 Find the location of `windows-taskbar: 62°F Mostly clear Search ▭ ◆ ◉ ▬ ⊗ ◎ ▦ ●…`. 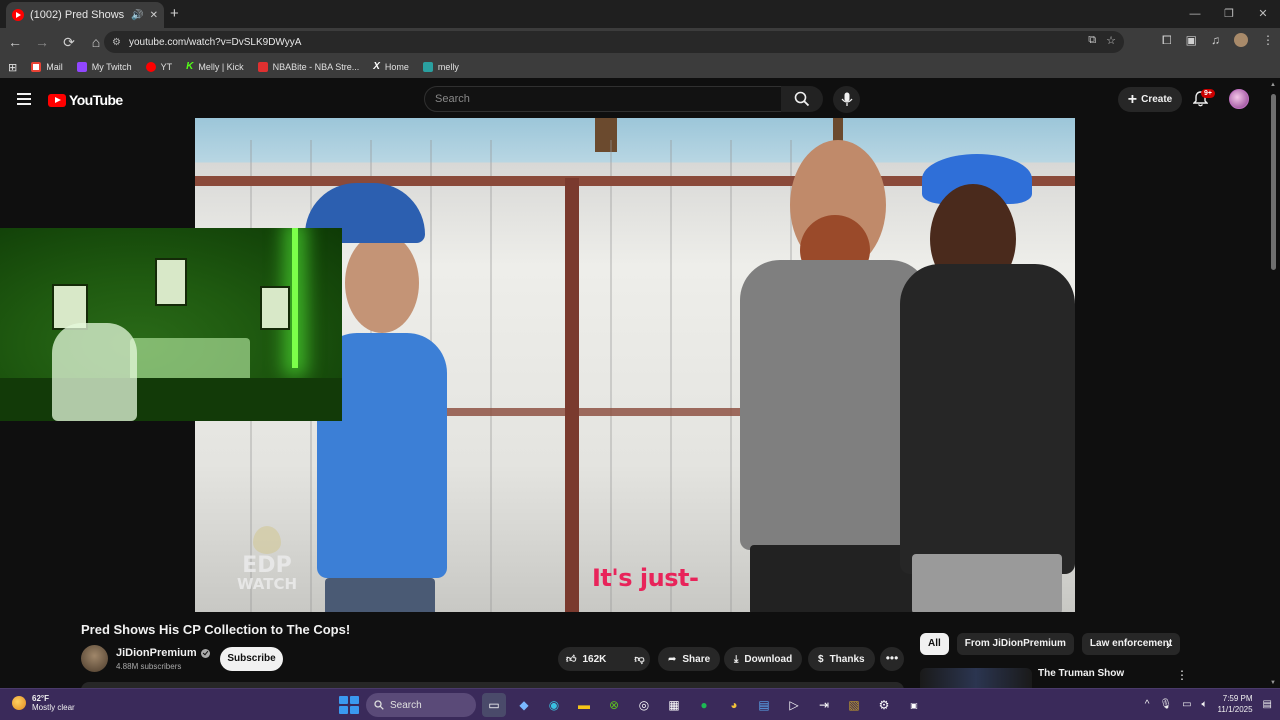

windows-taskbar: 62°F Mostly clear Search ▭ ◆ ◉ ▬ ⊗ ◎ ▦ ●… is located at coordinates (640, 704).